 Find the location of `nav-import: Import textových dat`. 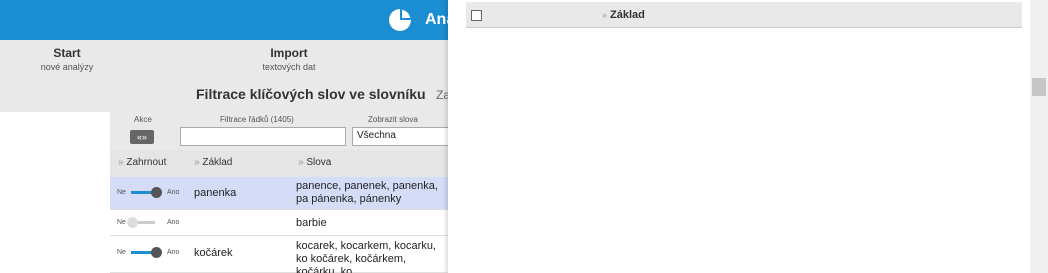

nav-import: Import textových dat is located at coordinates (289, 59).